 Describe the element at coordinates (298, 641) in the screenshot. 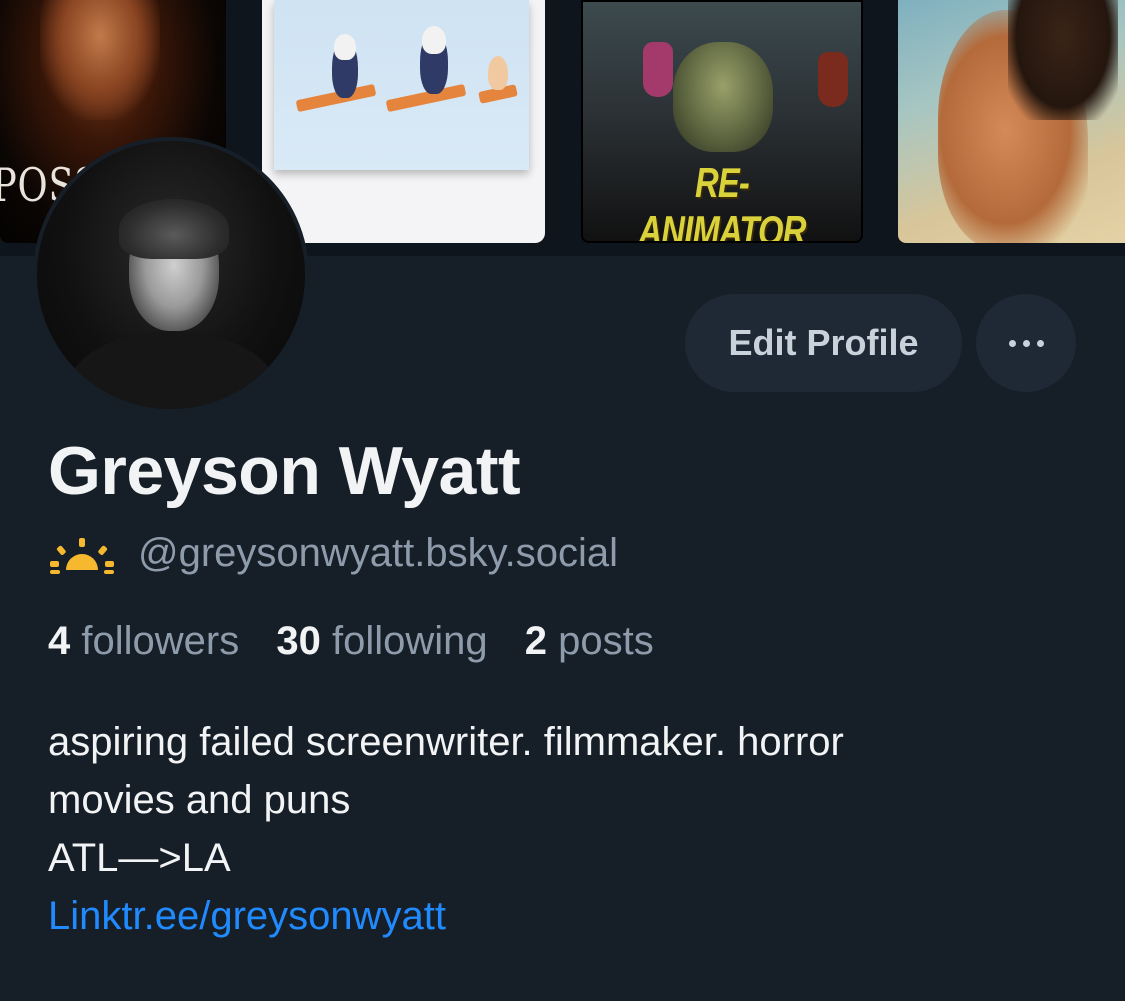

I see `following-count: 30` at that location.